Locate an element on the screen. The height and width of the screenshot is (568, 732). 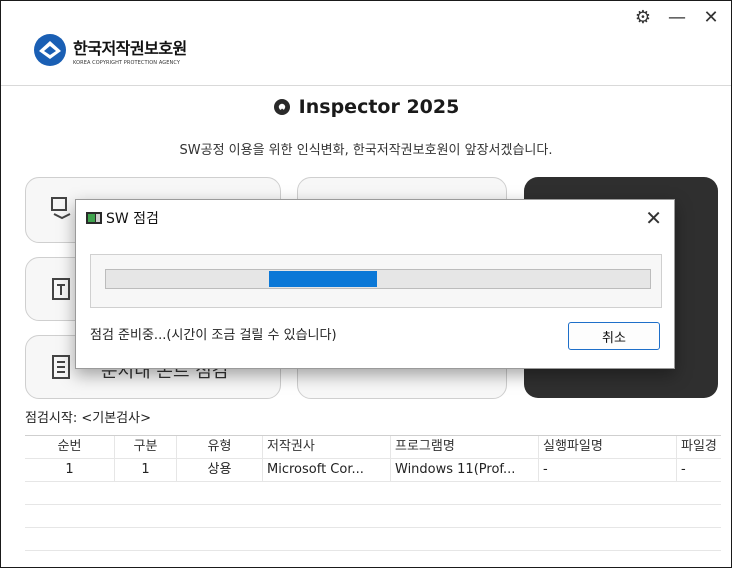
logo-korean-text: 한국저작권보호원 is located at coordinates (130, 48).